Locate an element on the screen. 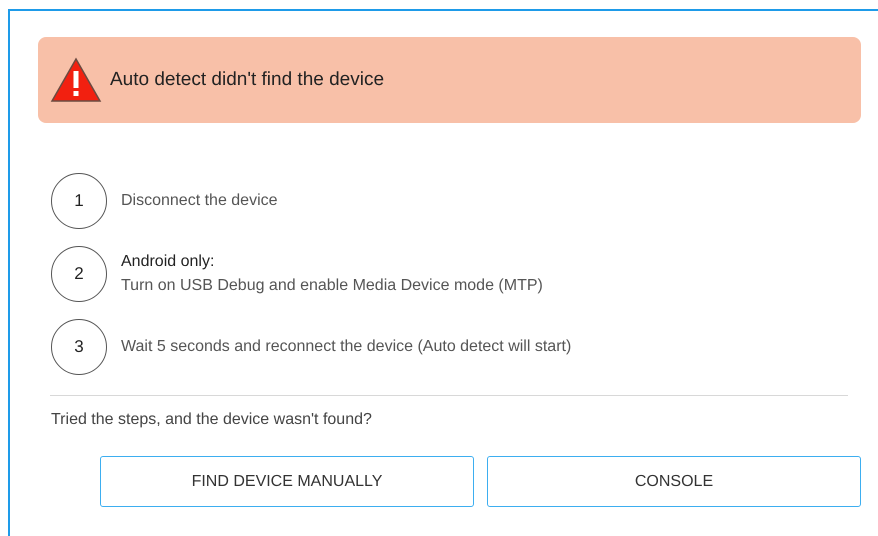 This screenshot has width=878, height=536. step-number: 1 is located at coordinates (79, 201).